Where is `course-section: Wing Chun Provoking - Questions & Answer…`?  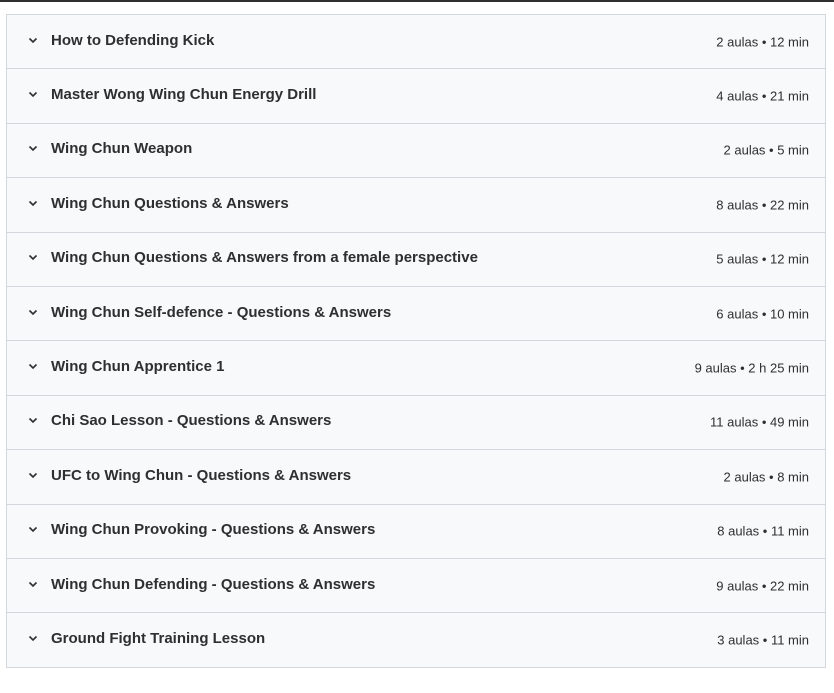 course-section: Wing Chun Provoking - Questions & Answer… is located at coordinates (416, 532).